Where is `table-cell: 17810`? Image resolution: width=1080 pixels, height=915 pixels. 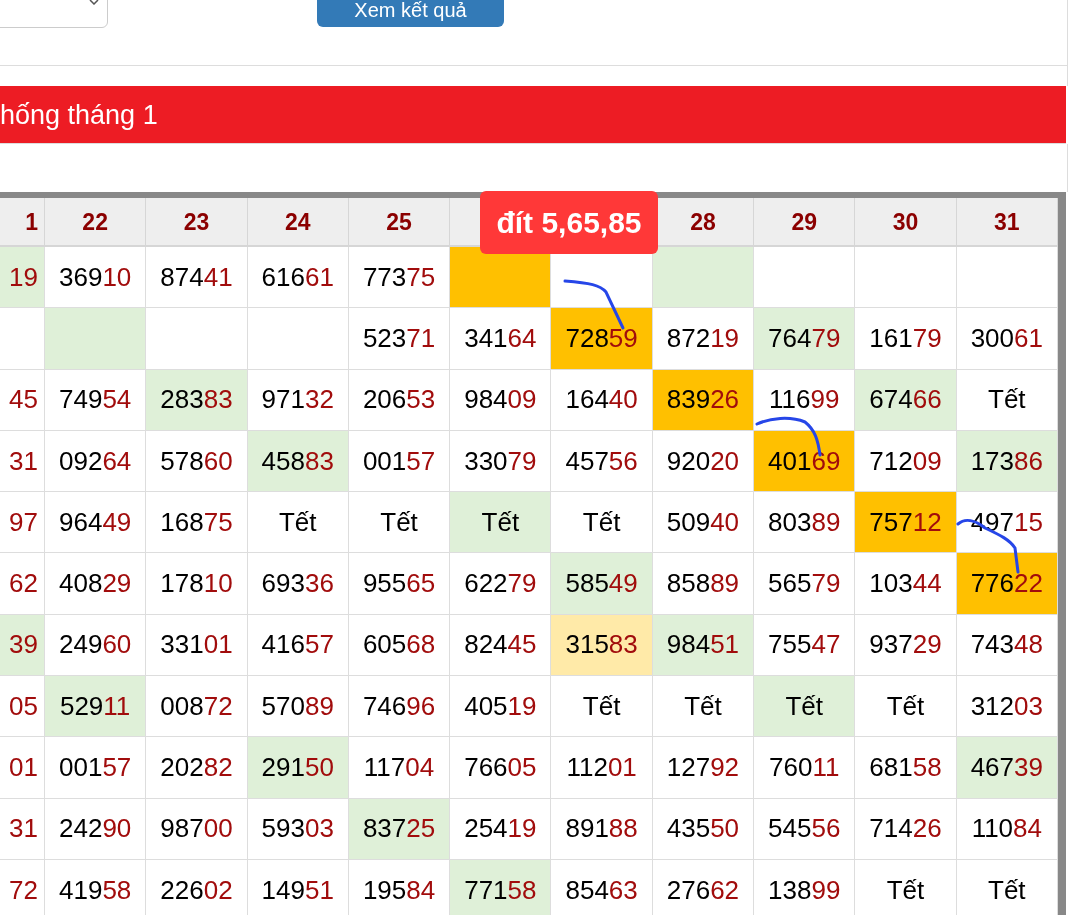
table-cell: 17810 is located at coordinates (197, 584).